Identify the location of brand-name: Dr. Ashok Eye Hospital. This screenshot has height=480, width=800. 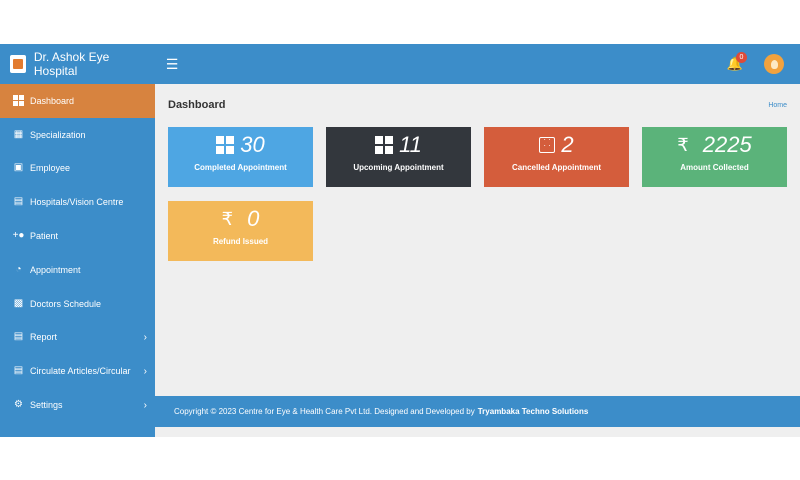
(71, 64).